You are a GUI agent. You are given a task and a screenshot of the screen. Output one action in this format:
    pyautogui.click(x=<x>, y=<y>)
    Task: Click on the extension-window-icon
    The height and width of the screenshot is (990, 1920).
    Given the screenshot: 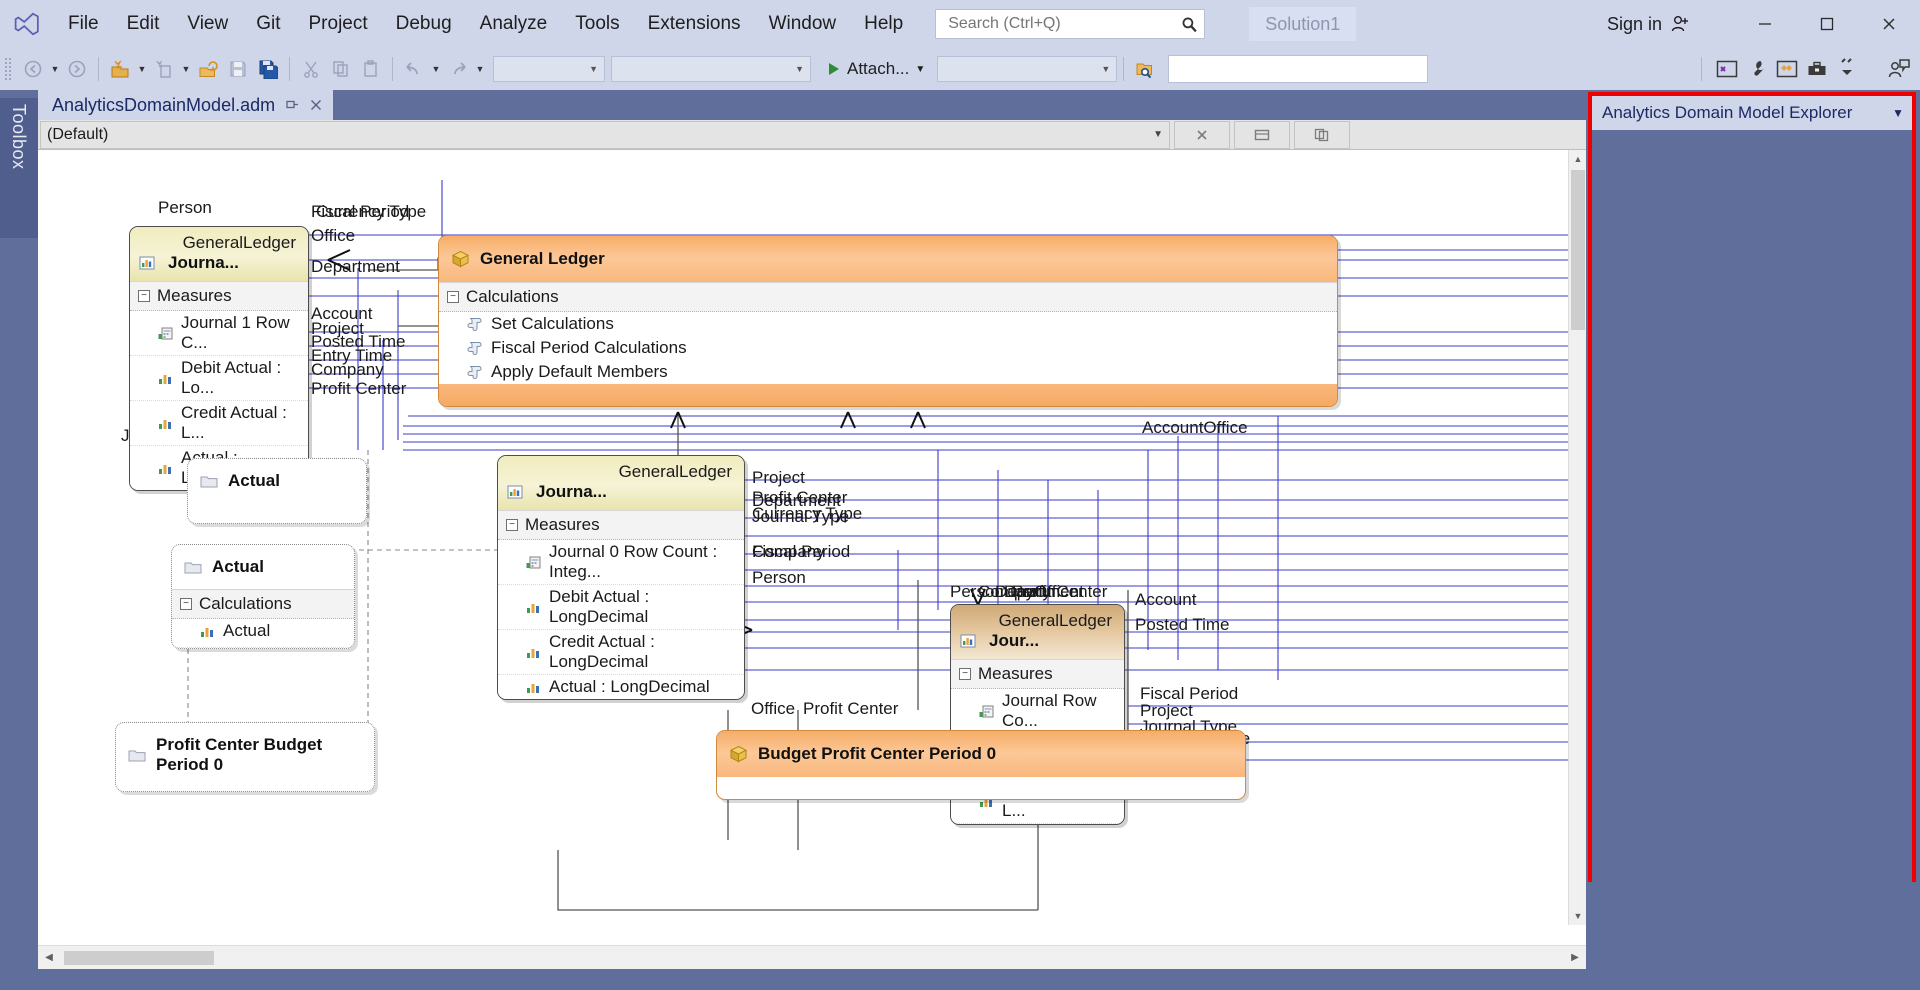 What is the action you would take?
    pyautogui.click(x=1787, y=69)
    